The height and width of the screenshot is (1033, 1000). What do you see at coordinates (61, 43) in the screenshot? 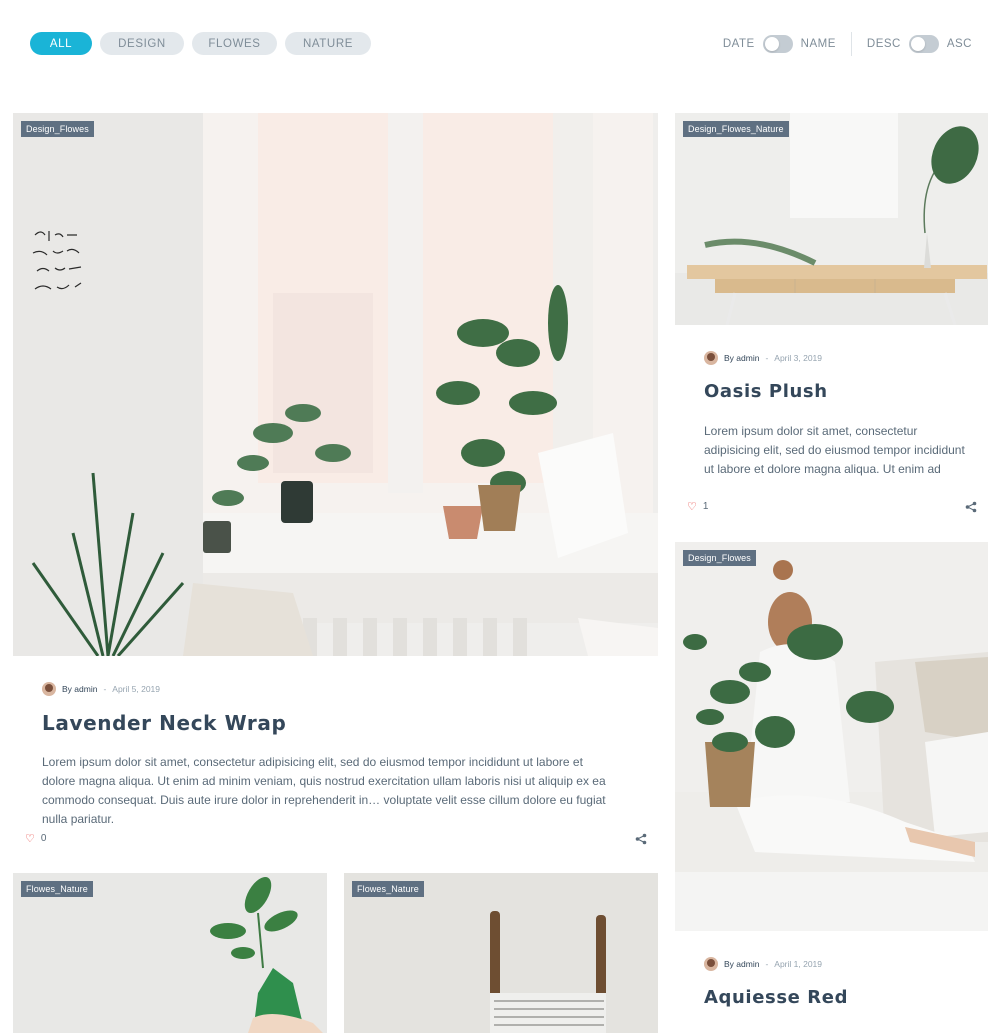
I see `filter-all-button: ALL` at bounding box center [61, 43].